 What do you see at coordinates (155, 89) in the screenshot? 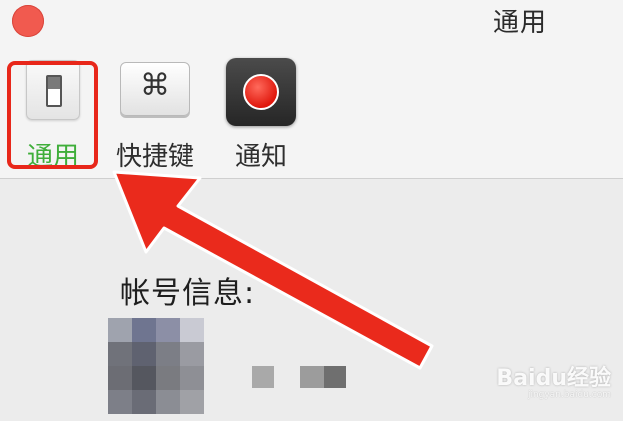
I see `command-key-icon: ⌘` at bounding box center [155, 89].